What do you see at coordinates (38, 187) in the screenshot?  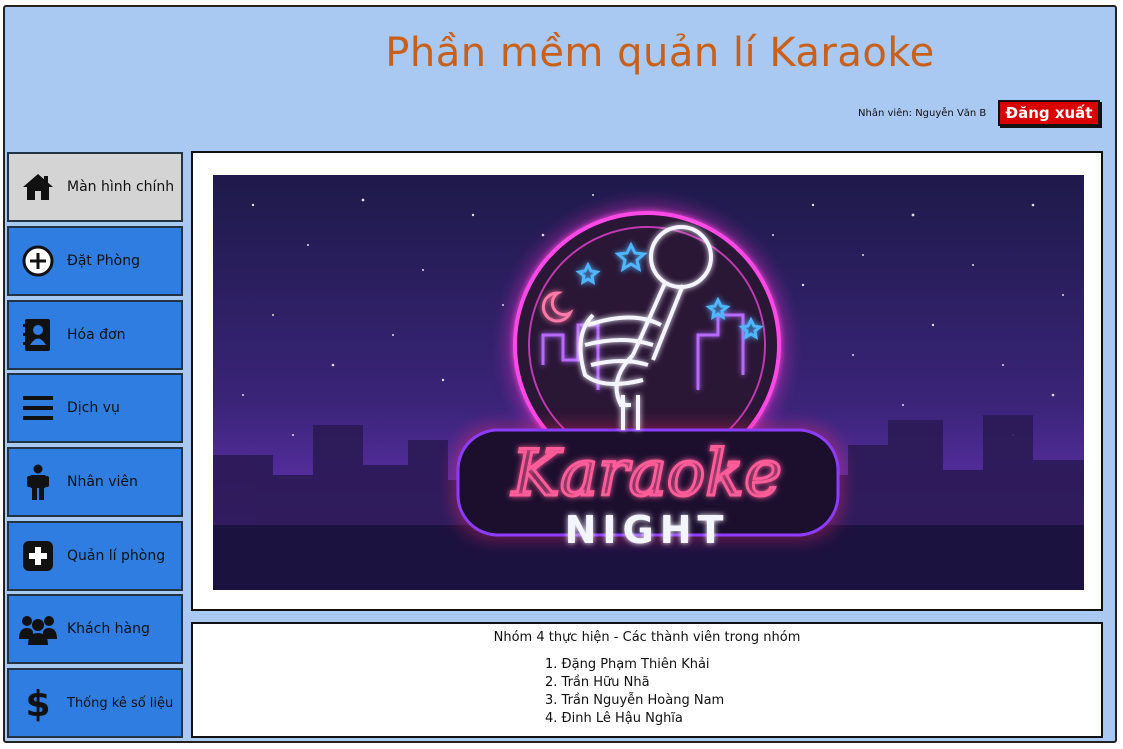 I see `home-icon` at bounding box center [38, 187].